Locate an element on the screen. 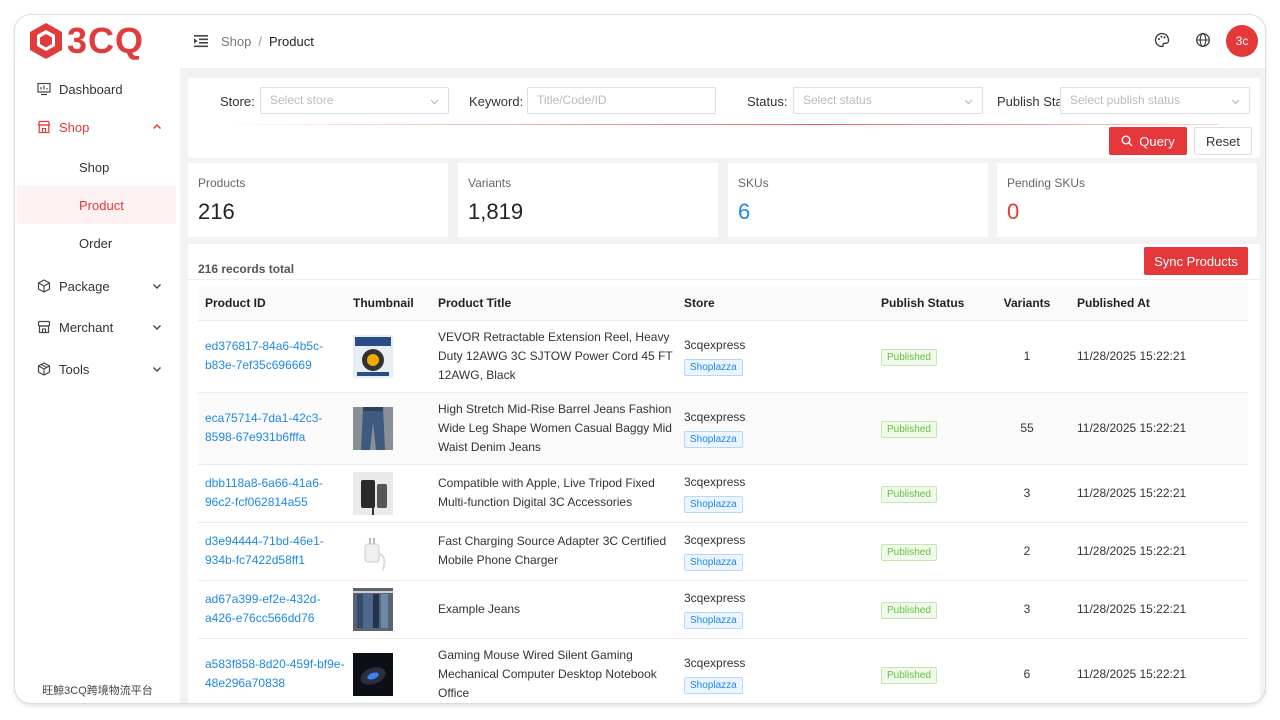 The image size is (1280, 720). product-id-link: dbb118a8-6a66-41a6-96c2-fcf062814a55 is located at coordinates (272, 493).